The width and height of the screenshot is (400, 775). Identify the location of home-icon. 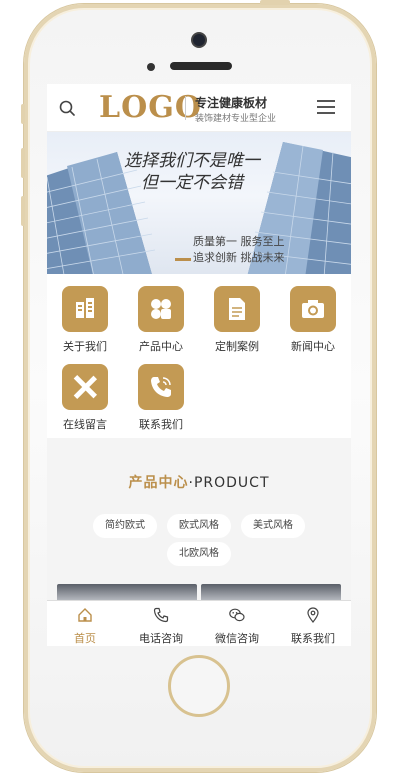
(85, 615).